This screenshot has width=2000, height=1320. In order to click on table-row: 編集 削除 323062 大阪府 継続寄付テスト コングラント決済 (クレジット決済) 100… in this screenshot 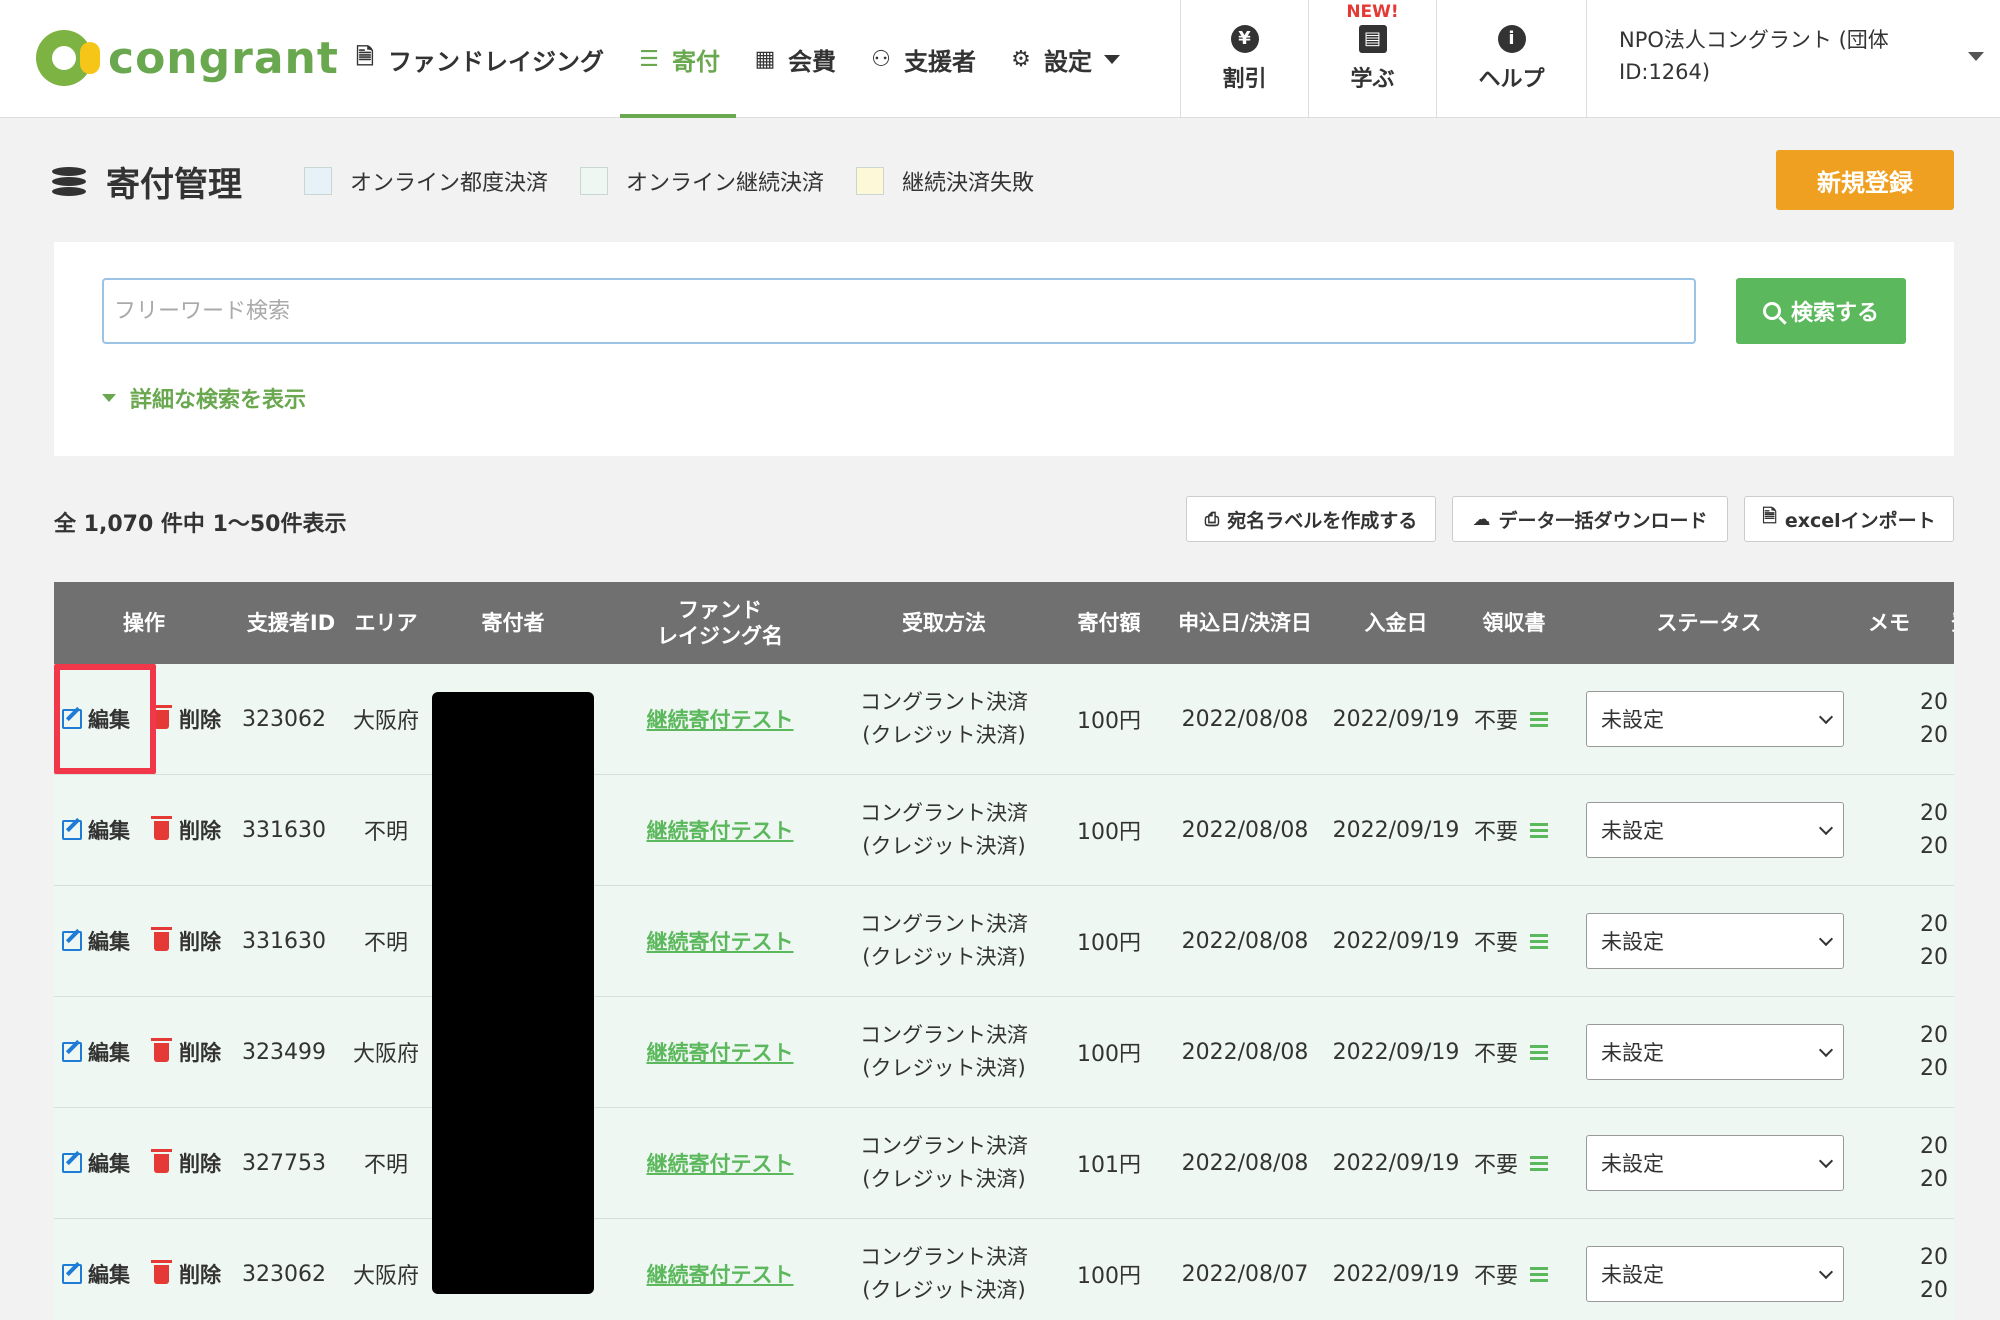, I will do `click(1004, 1269)`.